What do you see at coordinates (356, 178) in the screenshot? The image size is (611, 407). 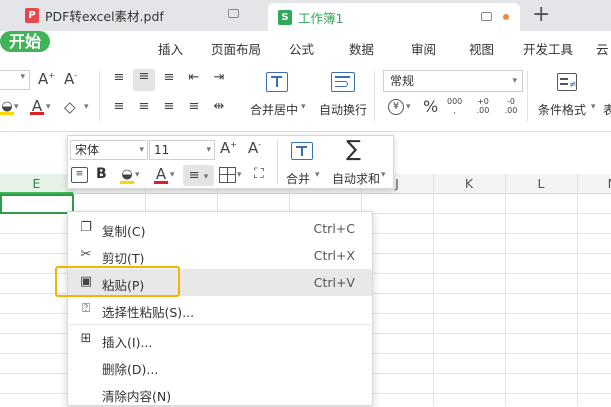 I see `autosum-button: 自动求和` at bounding box center [356, 178].